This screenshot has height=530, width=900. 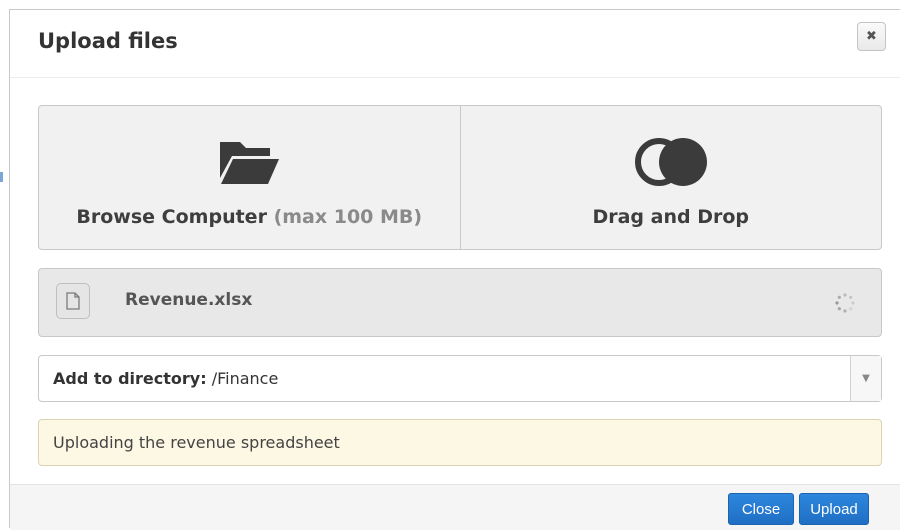 What do you see at coordinates (865, 378) in the screenshot?
I see `caret-down-icon: ▼` at bounding box center [865, 378].